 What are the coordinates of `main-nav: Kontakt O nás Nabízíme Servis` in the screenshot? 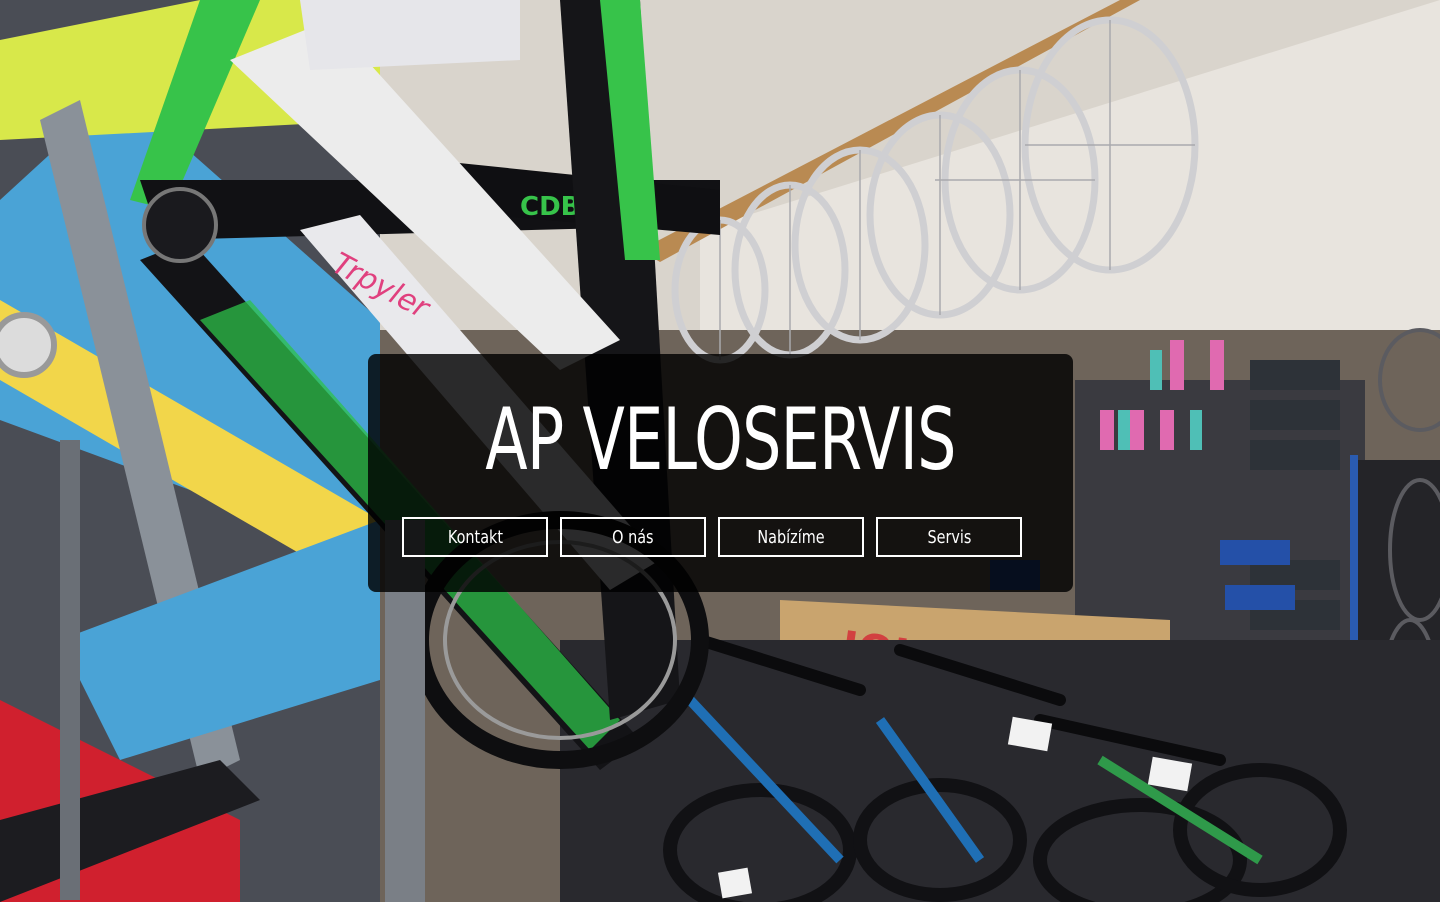 It's located at (712, 537).